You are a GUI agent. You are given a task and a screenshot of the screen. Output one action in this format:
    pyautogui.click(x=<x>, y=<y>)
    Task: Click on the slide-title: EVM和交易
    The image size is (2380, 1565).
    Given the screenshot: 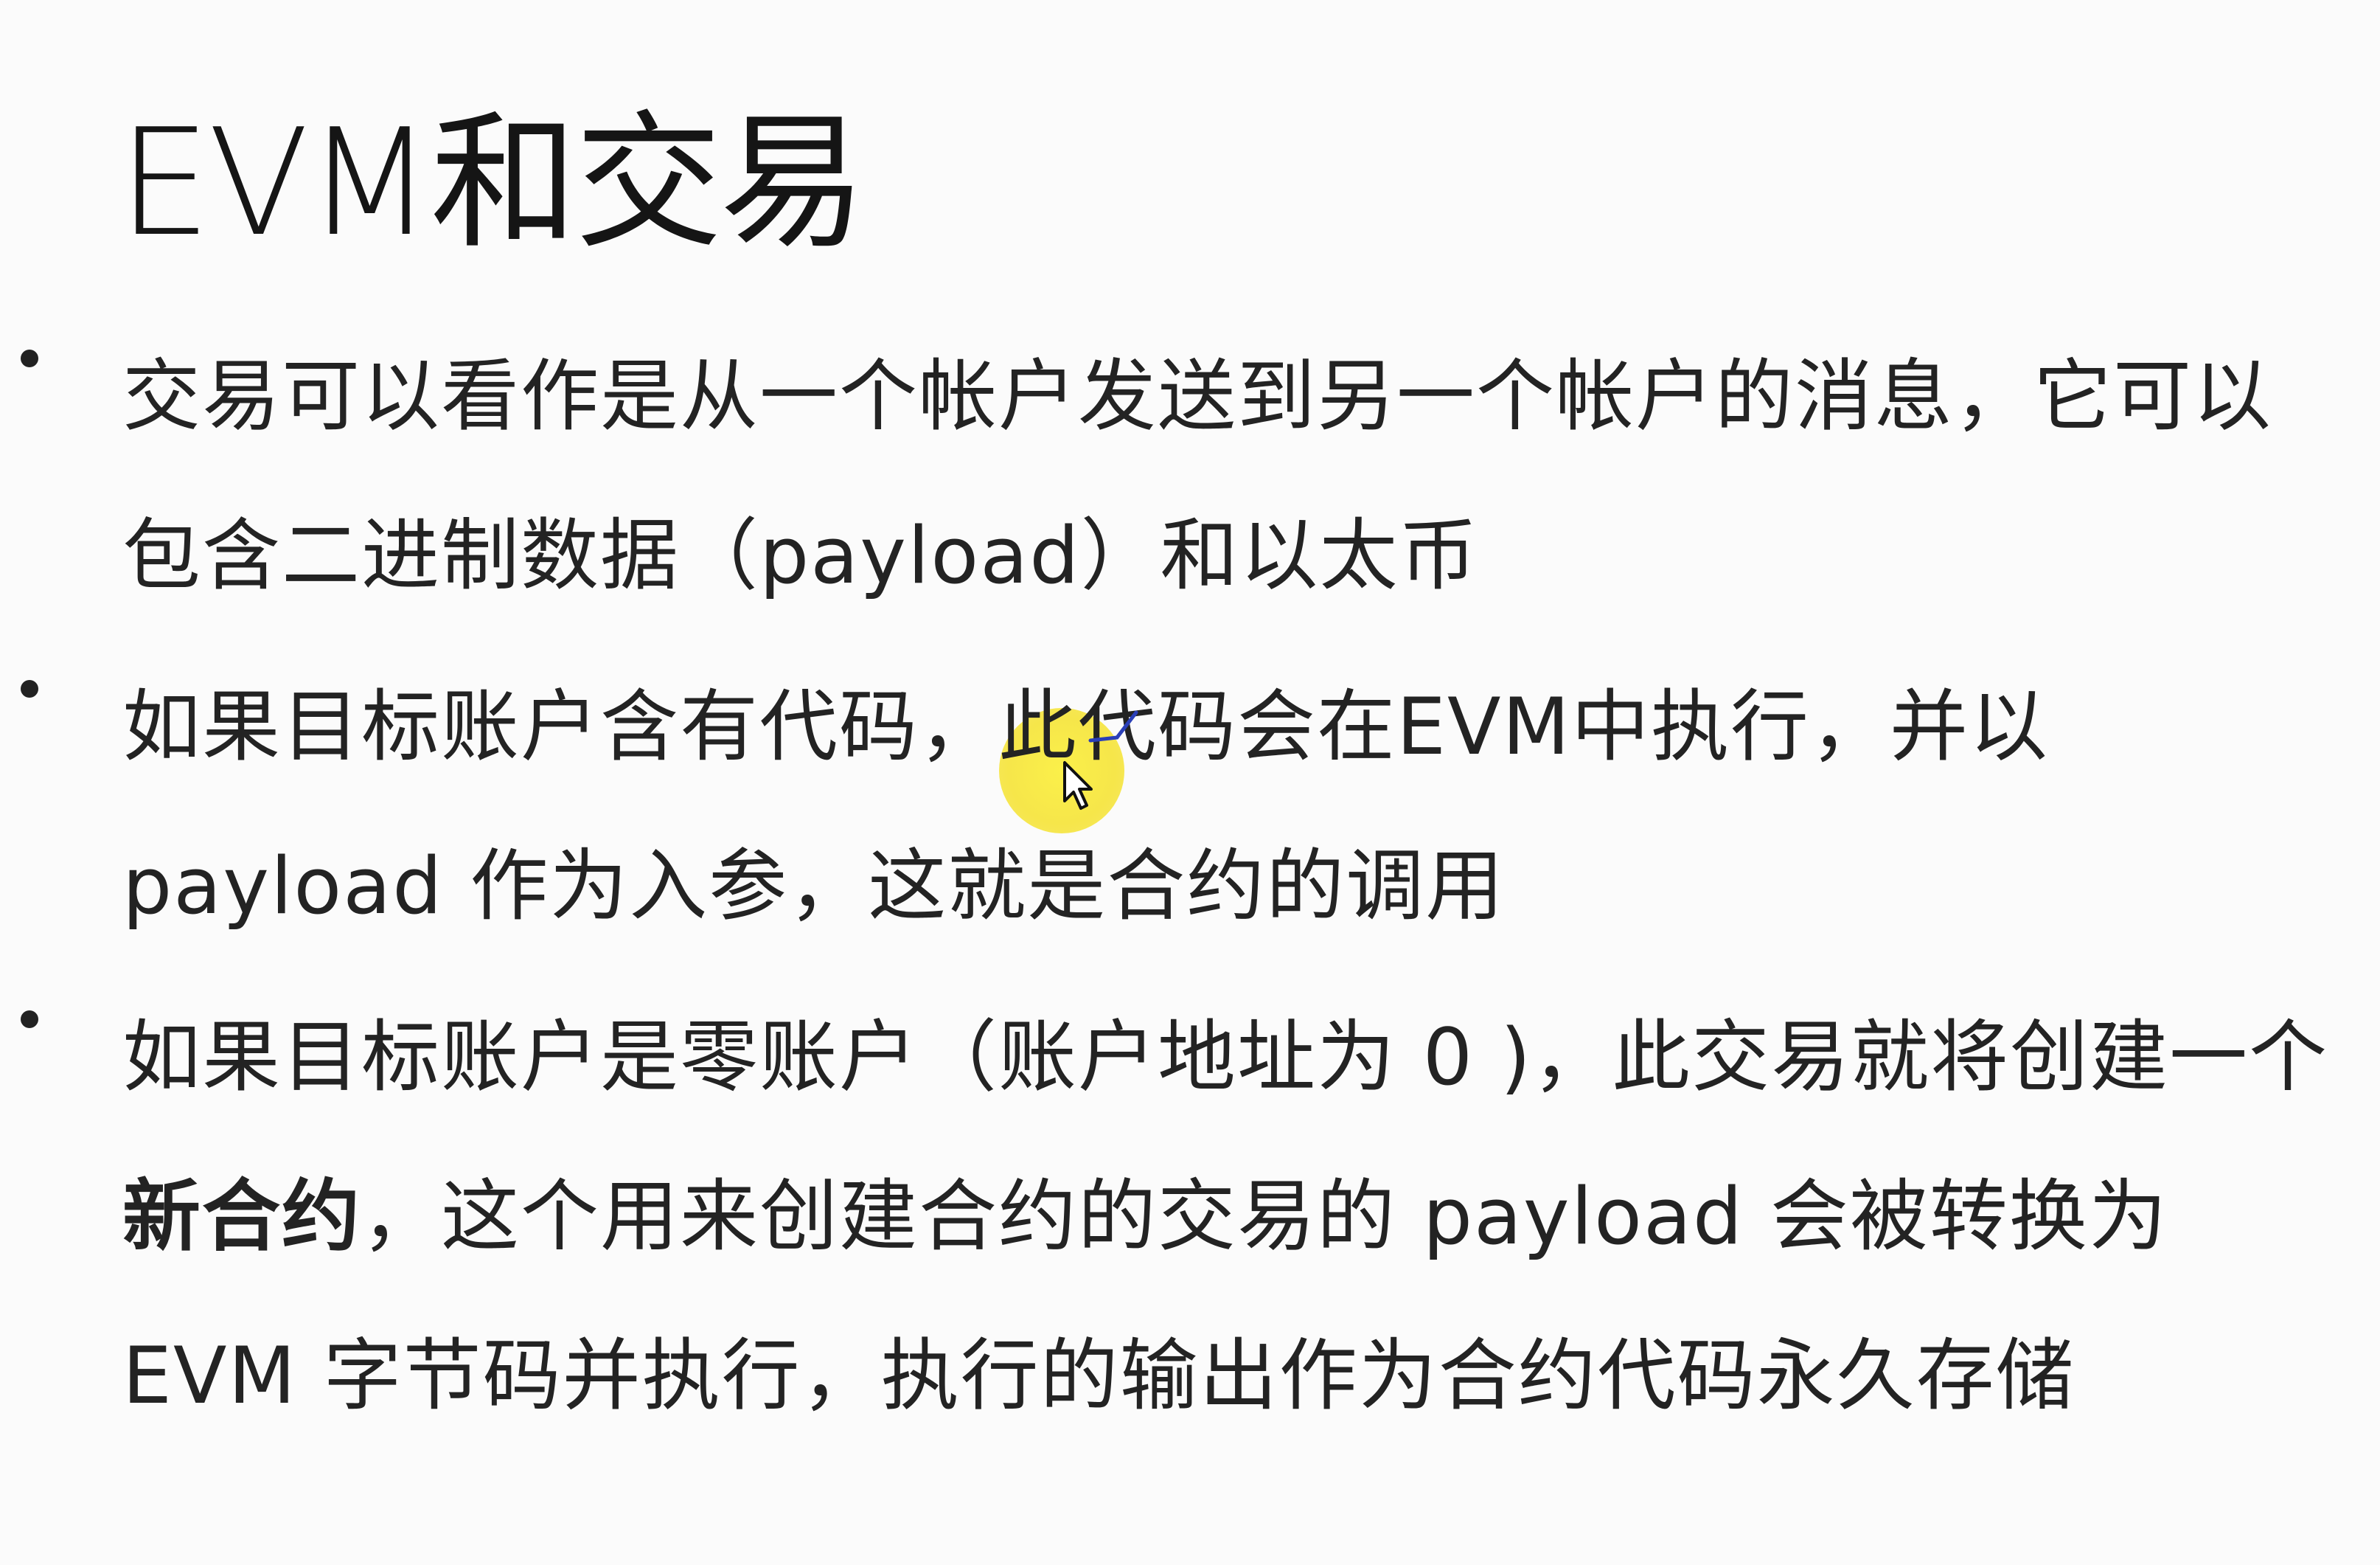 What is the action you would take?
    pyautogui.click(x=492, y=183)
    